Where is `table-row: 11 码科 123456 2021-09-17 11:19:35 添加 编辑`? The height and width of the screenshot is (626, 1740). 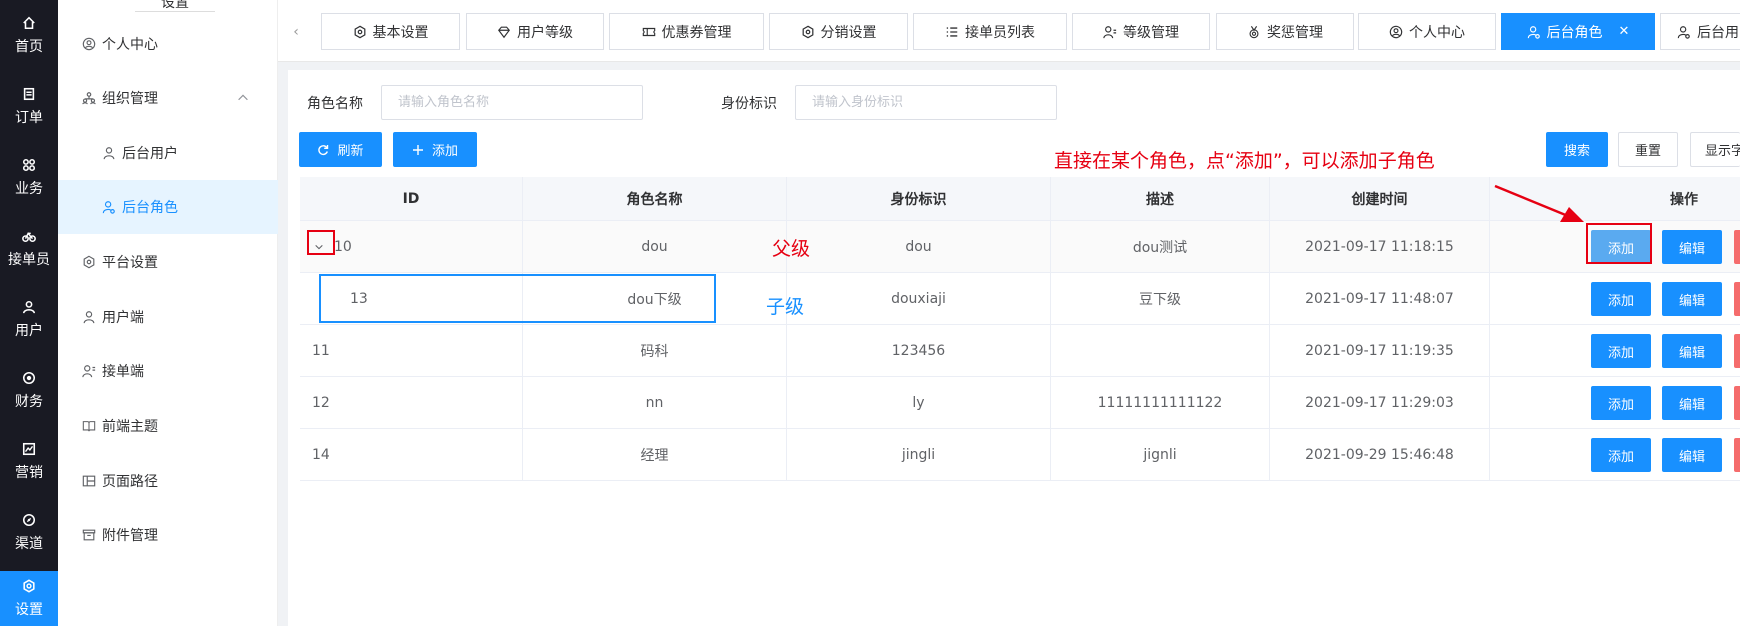 table-row: 11 码科 123456 2021-09-17 11:19:35 添加 编辑 is located at coordinates (1020, 351).